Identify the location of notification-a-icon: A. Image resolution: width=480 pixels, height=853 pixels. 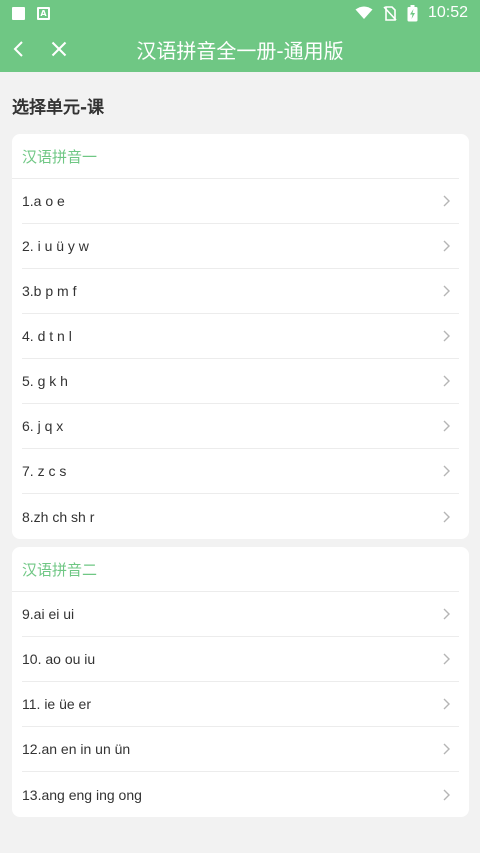
(43, 13).